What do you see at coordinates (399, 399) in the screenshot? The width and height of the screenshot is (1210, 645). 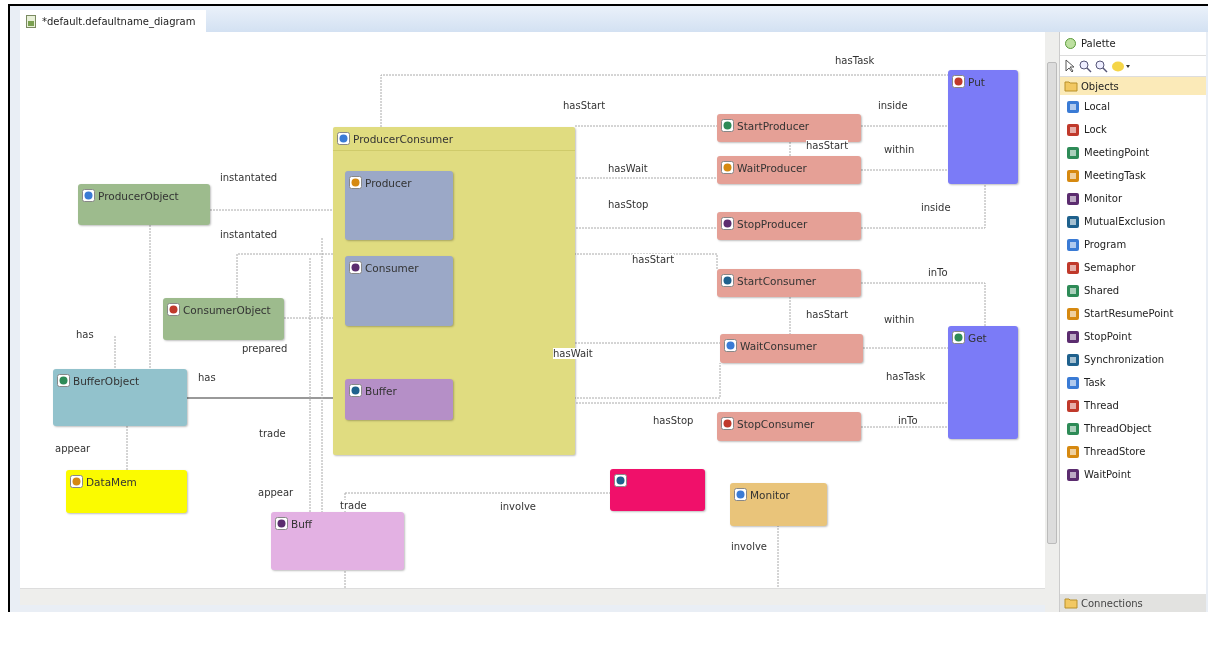 I see `diagram-node: Buffer` at bounding box center [399, 399].